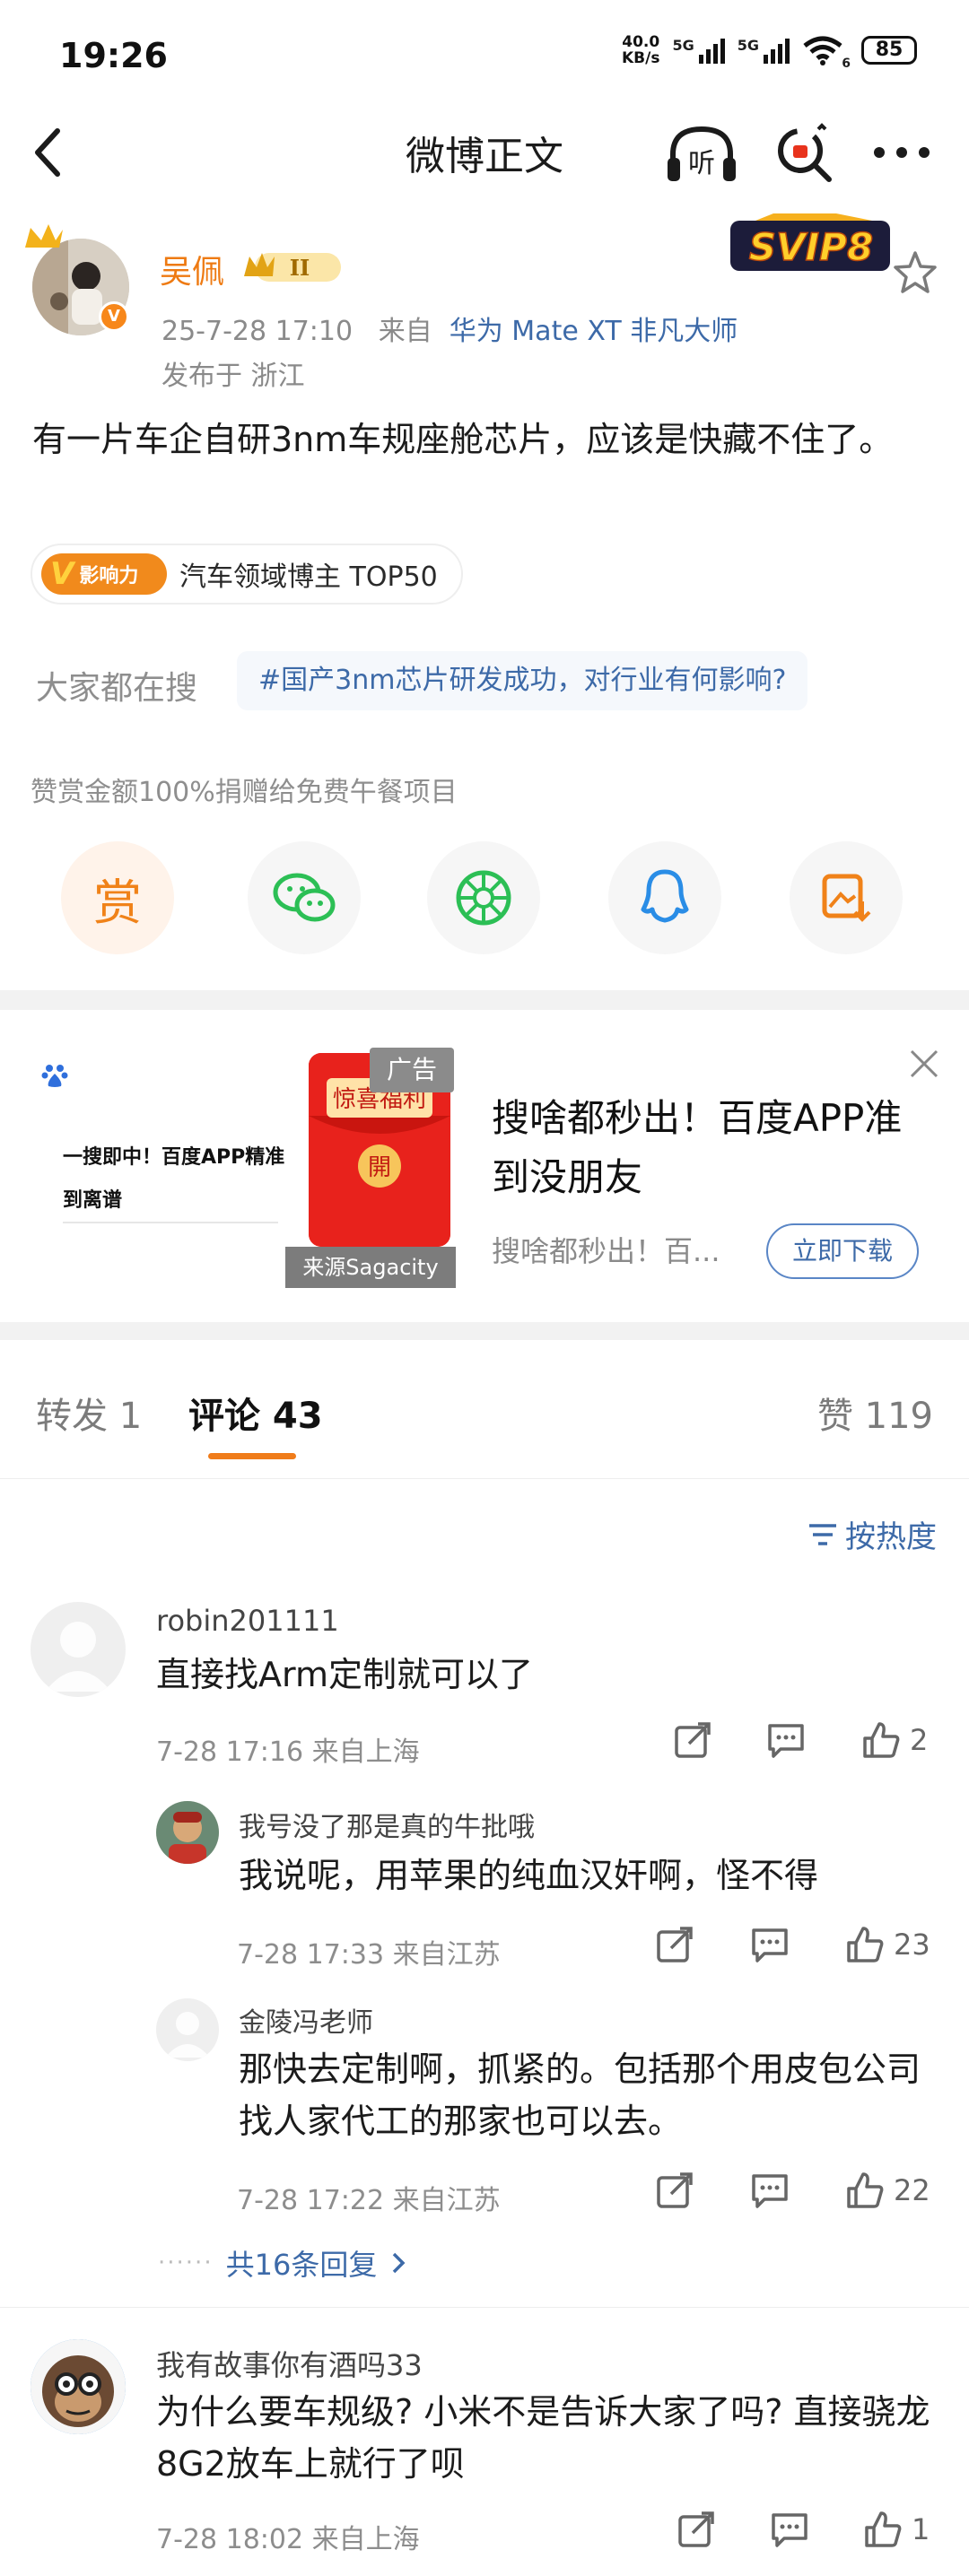  Describe the element at coordinates (369, 1955) in the screenshot. I see `reply-meta: 7-28 17:33 来自江苏` at that location.